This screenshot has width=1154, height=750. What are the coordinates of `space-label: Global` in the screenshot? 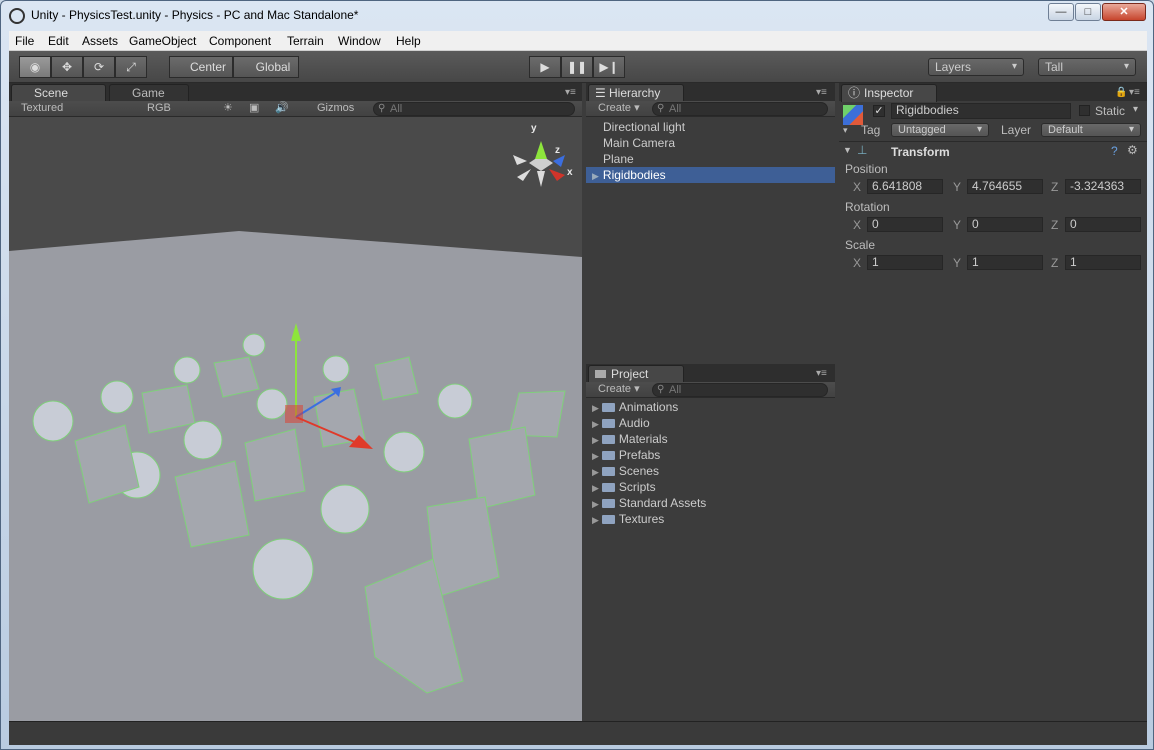 It's located at (273, 67).